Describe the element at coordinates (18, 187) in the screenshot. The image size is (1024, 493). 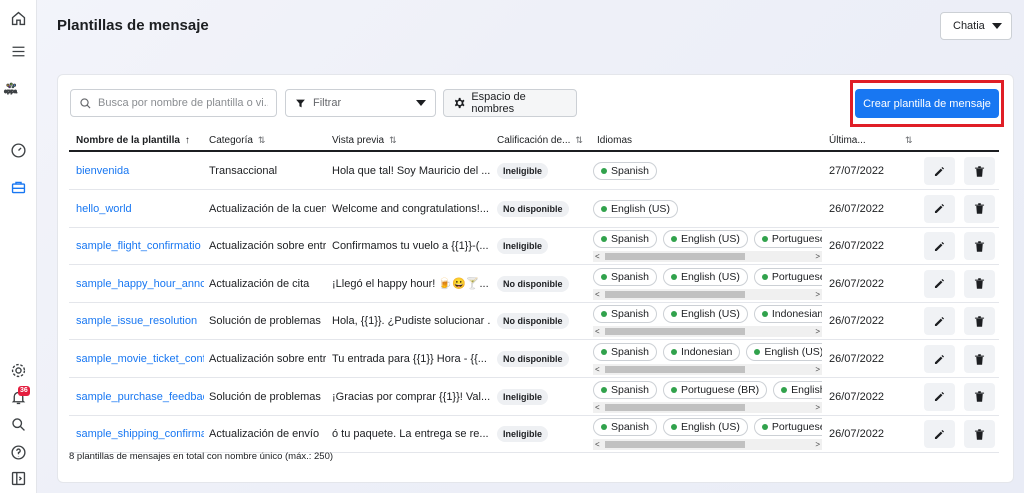
I see `toolbox-icon` at that location.